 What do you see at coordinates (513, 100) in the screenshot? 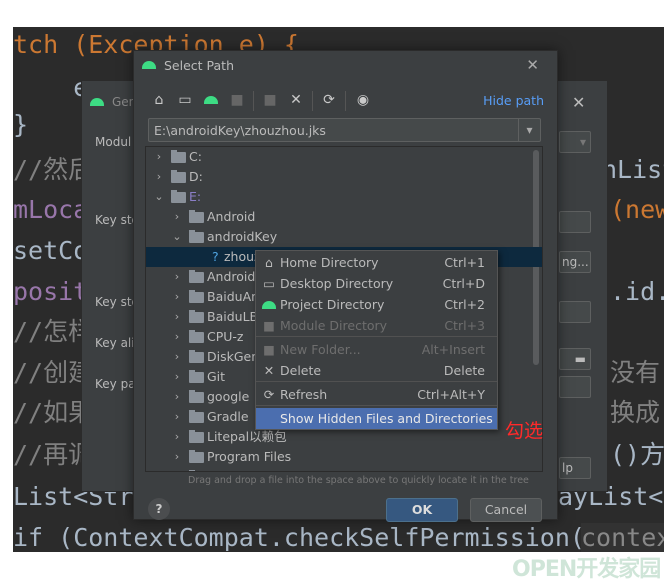
I see `hide-path-link: Hide path` at bounding box center [513, 100].